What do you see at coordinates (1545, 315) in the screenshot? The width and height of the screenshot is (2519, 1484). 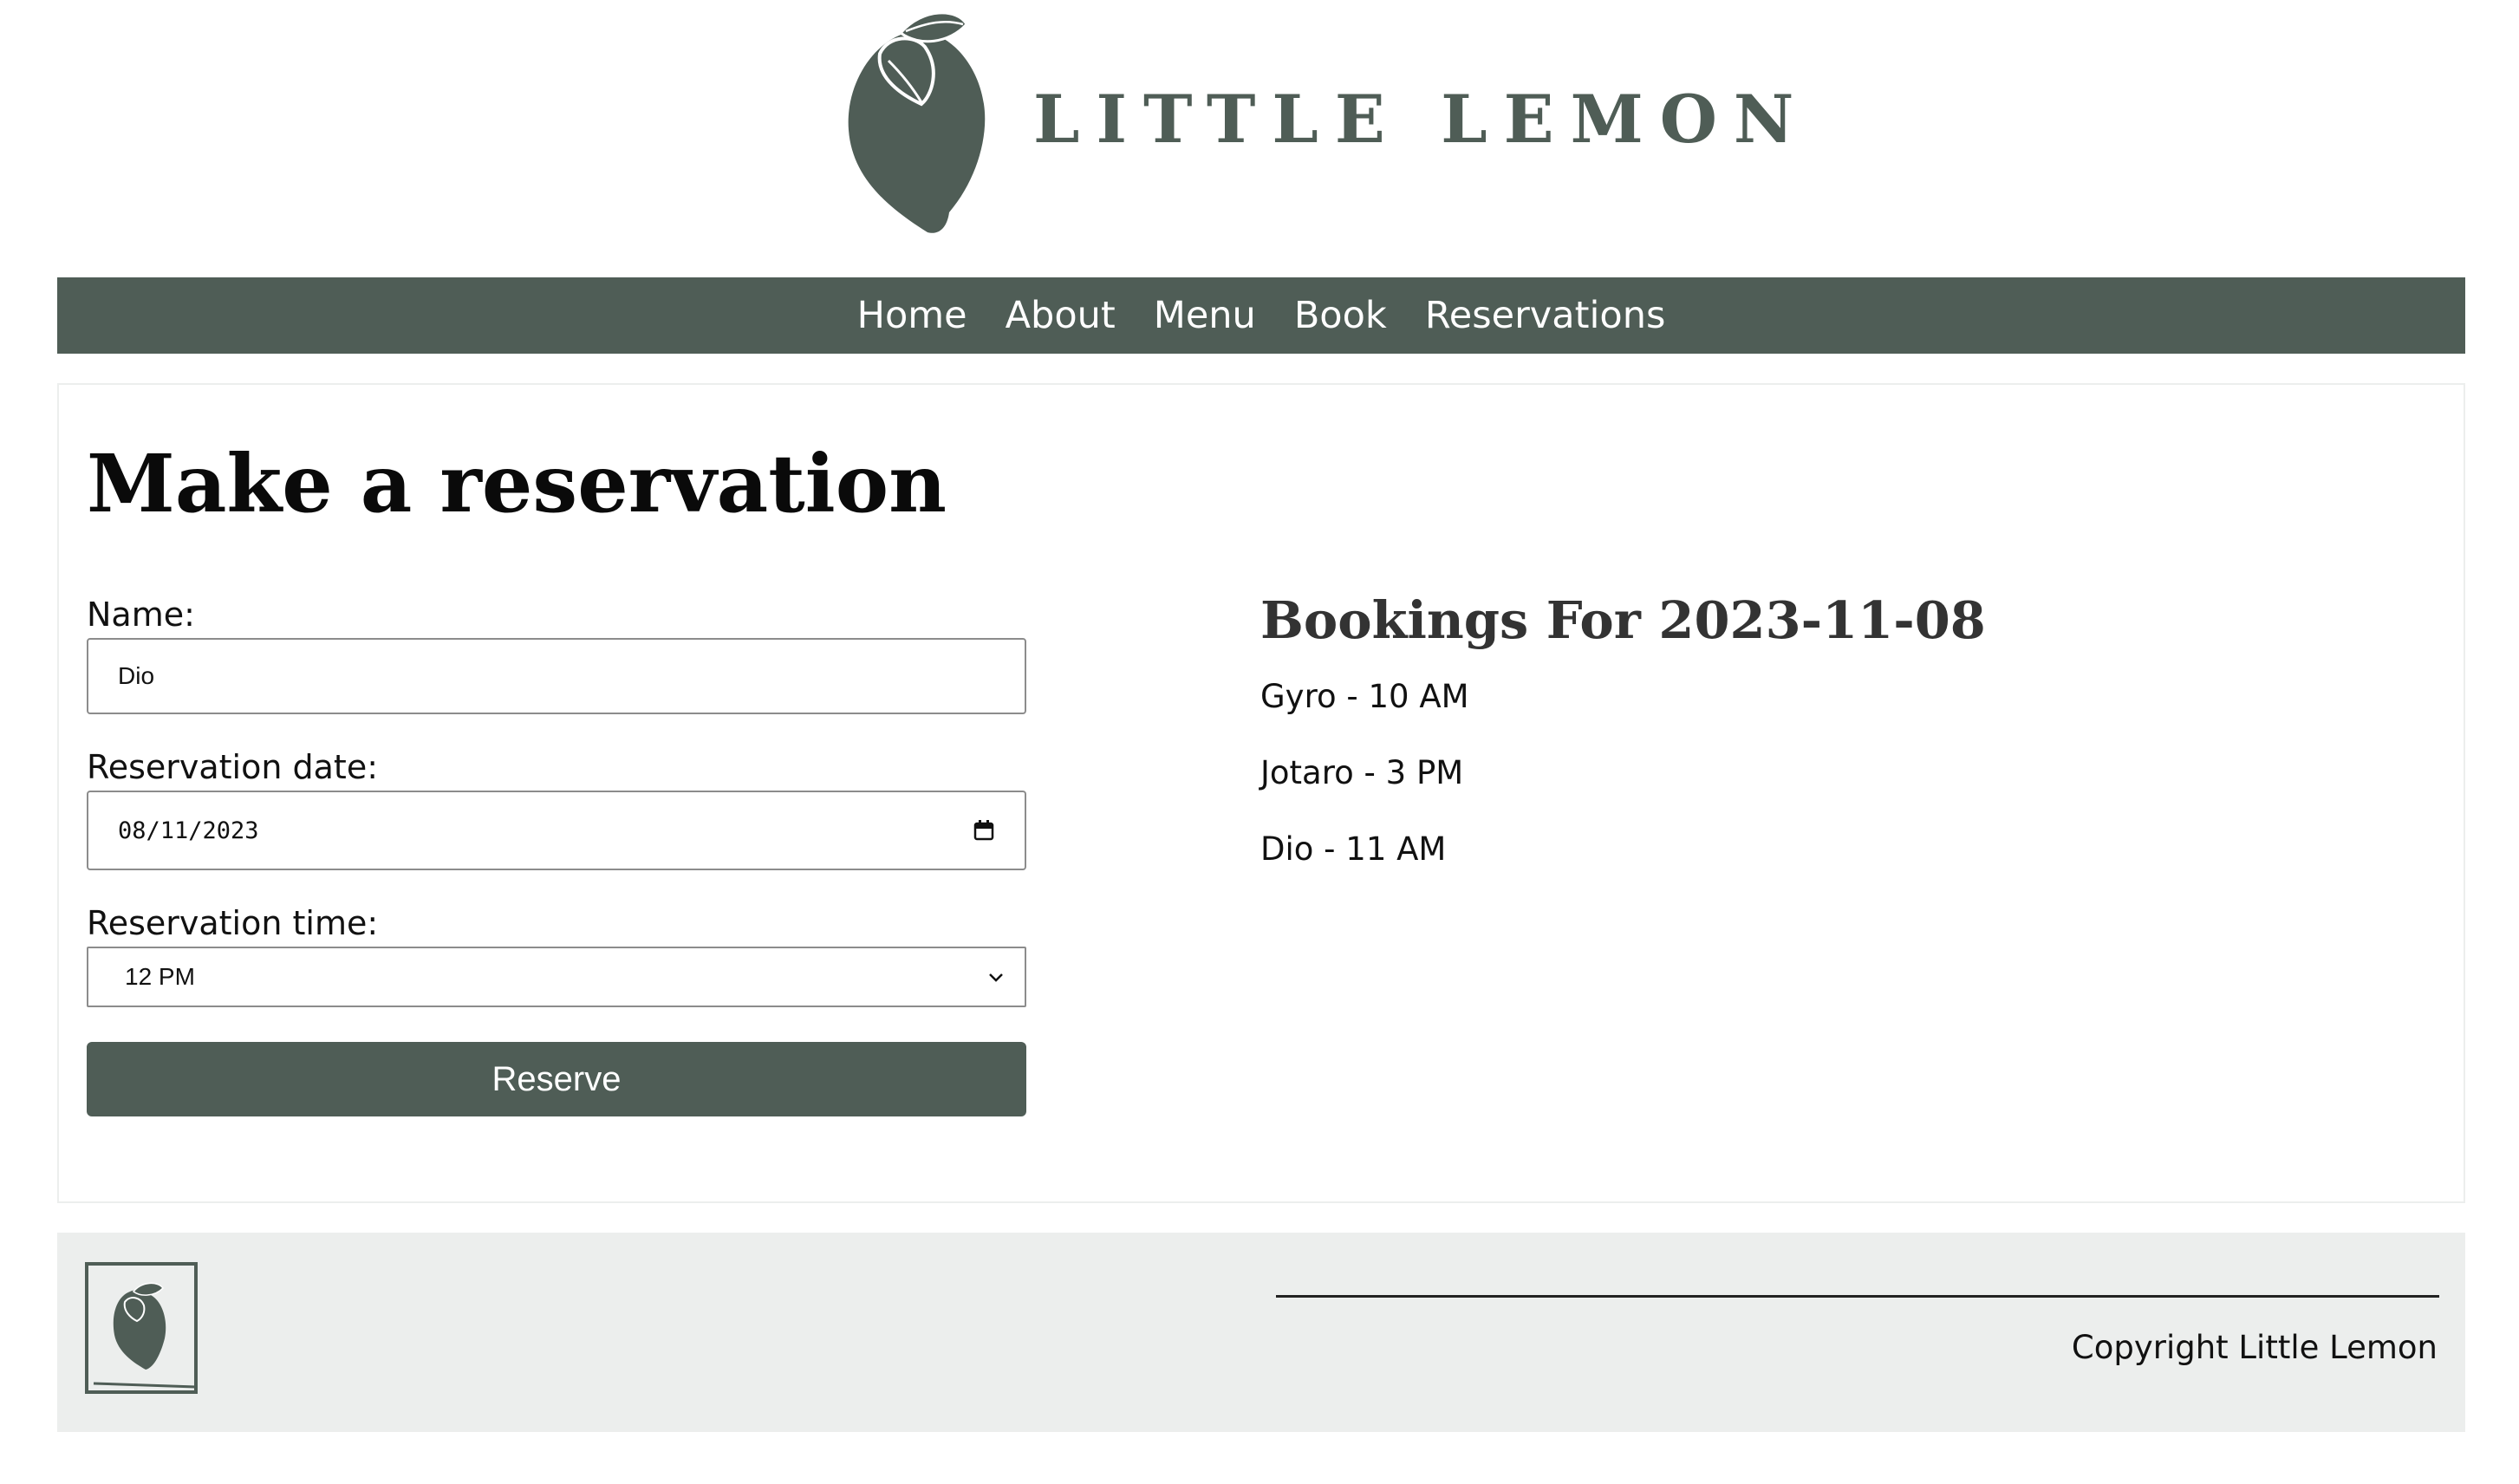 I see `nav-item-reservations: Reservations` at bounding box center [1545, 315].